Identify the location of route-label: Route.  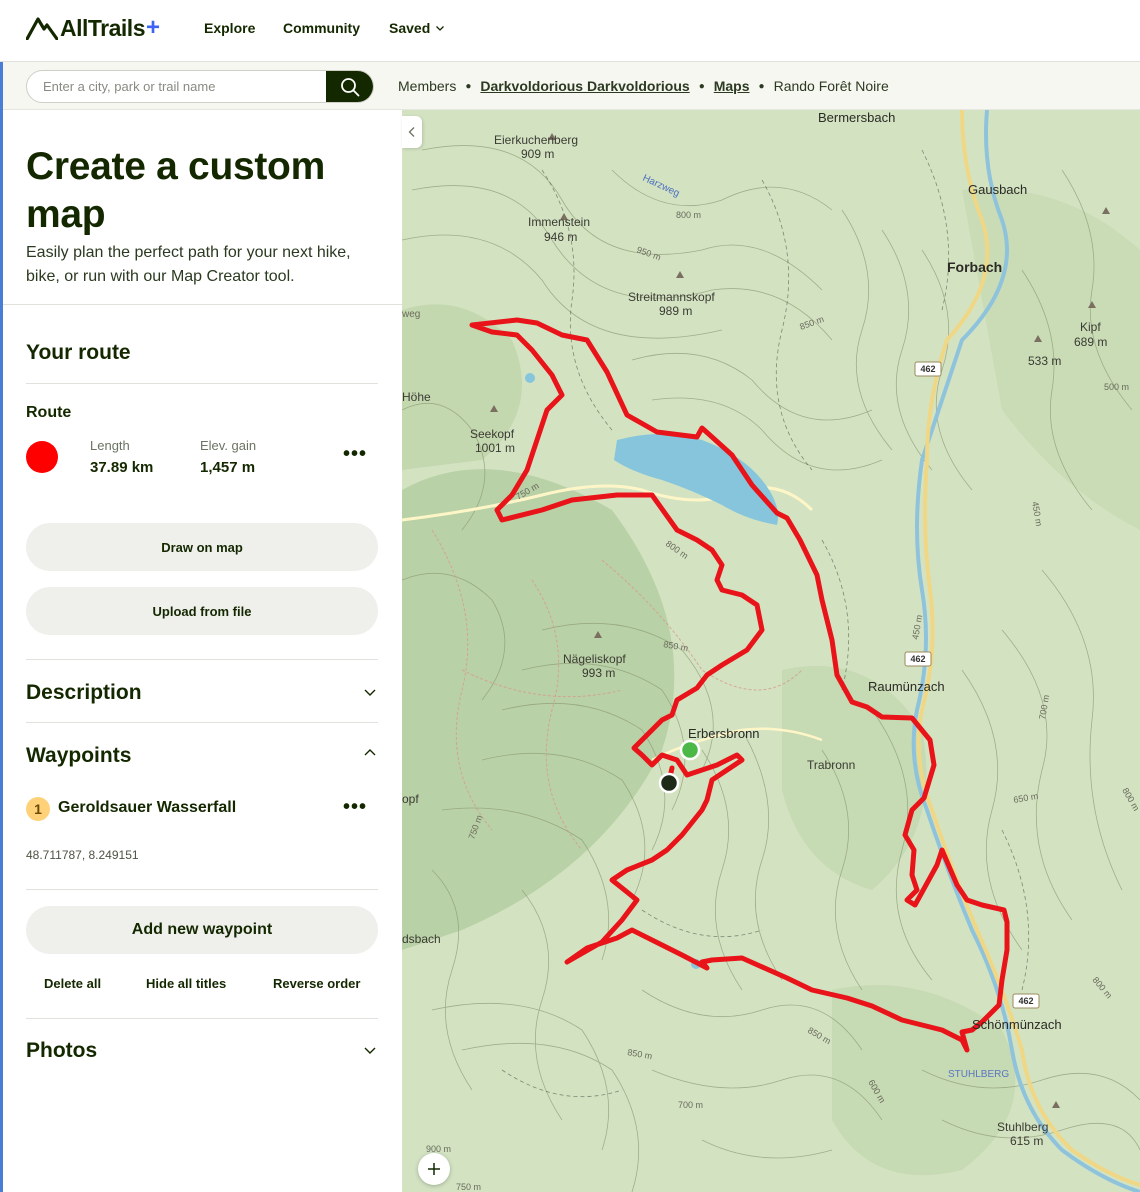
(49, 412).